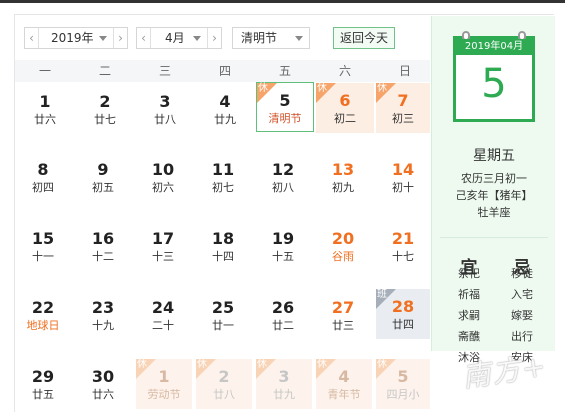 The image size is (565, 412). What do you see at coordinates (175, 38) in the screenshot?
I see `month-select: 4月` at bounding box center [175, 38].